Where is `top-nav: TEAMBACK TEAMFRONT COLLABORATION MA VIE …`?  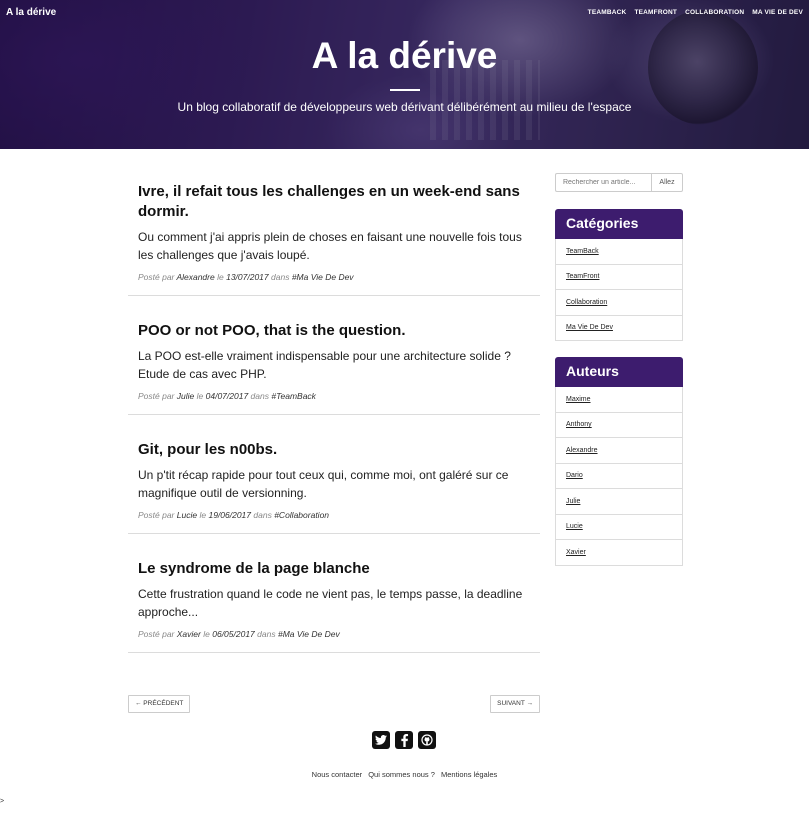
top-nav: TEAMBACK TEAMFRONT COLLABORATION MA VIE … is located at coordinates (695, 12).